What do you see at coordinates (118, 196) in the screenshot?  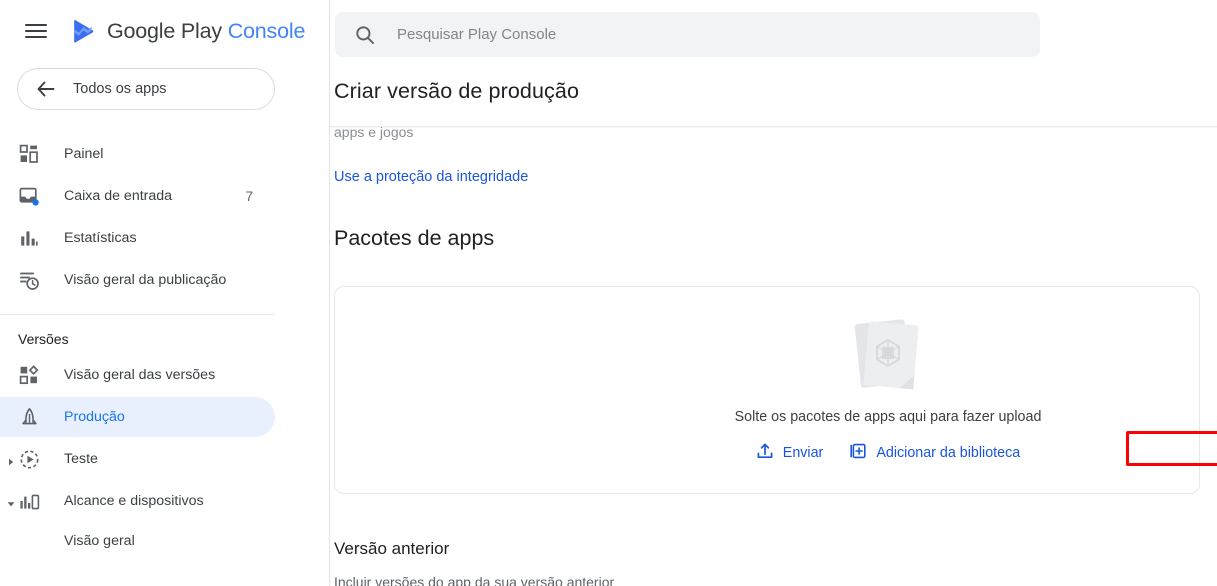 I see `sidebar-item-label: Caixa de entrada` at bounding box center [118, 196].